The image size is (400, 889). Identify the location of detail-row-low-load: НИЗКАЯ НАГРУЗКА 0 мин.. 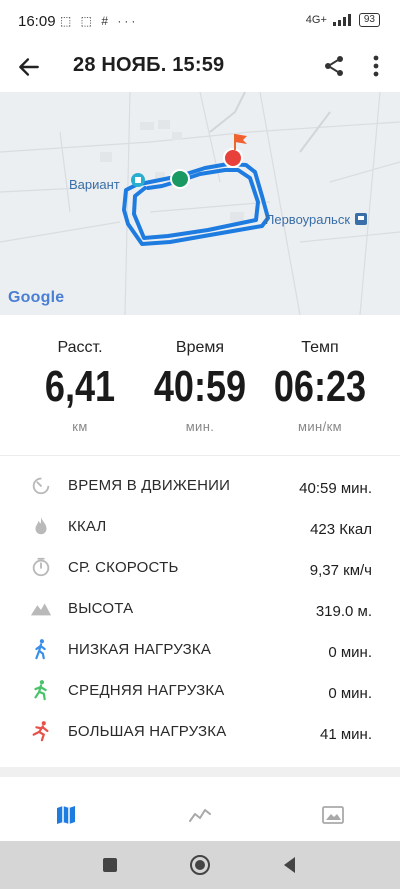
(200, 650).